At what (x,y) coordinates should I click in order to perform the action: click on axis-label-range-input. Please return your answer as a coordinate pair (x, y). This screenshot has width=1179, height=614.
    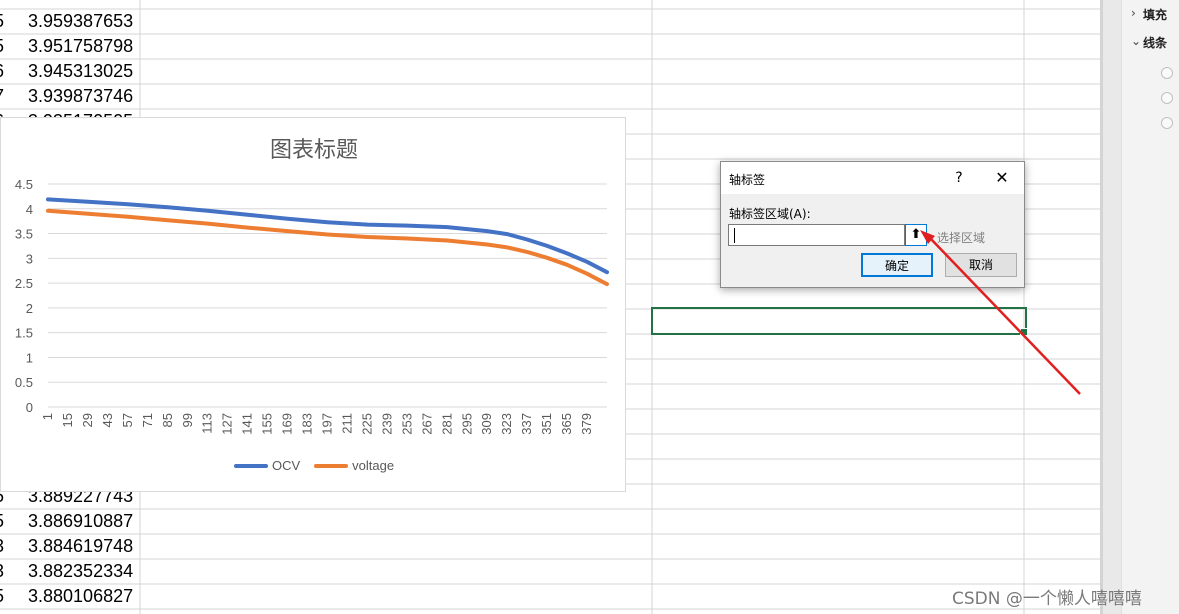
    Looking at the image, I should click on (816, 235).